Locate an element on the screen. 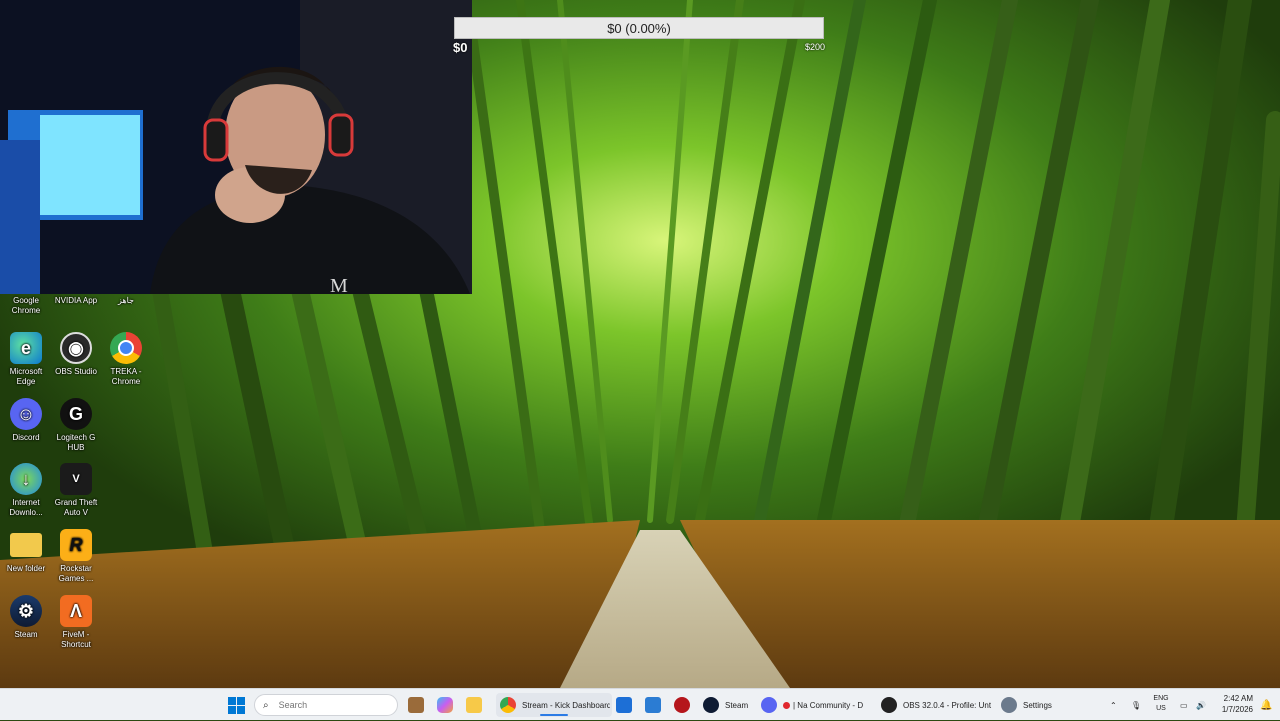 Image resolution: width=1280 pixels, height=721 pixels. taskbar-app-settings: Settings is located at coordinates (1031, 705).